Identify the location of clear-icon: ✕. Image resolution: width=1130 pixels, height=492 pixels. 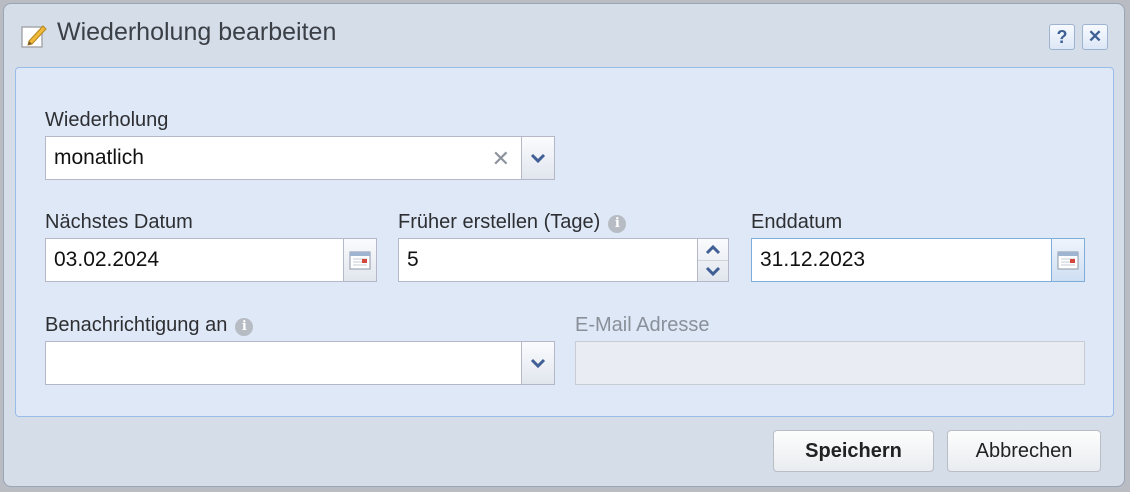
(501, 159).